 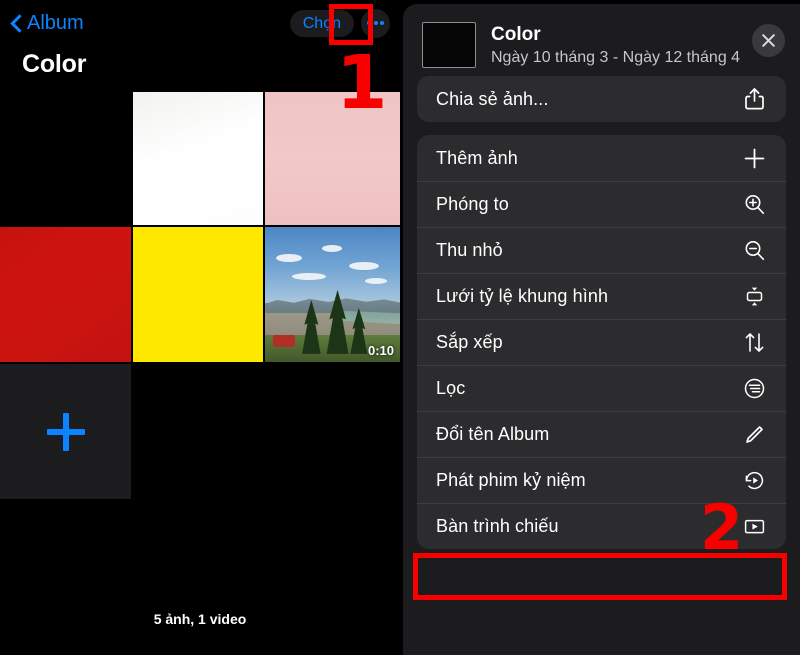 What do you see at coordinates (601, 388) in the screenshot?
I see `menu-item-filter: Lọc` at bounding box center [601, 388].